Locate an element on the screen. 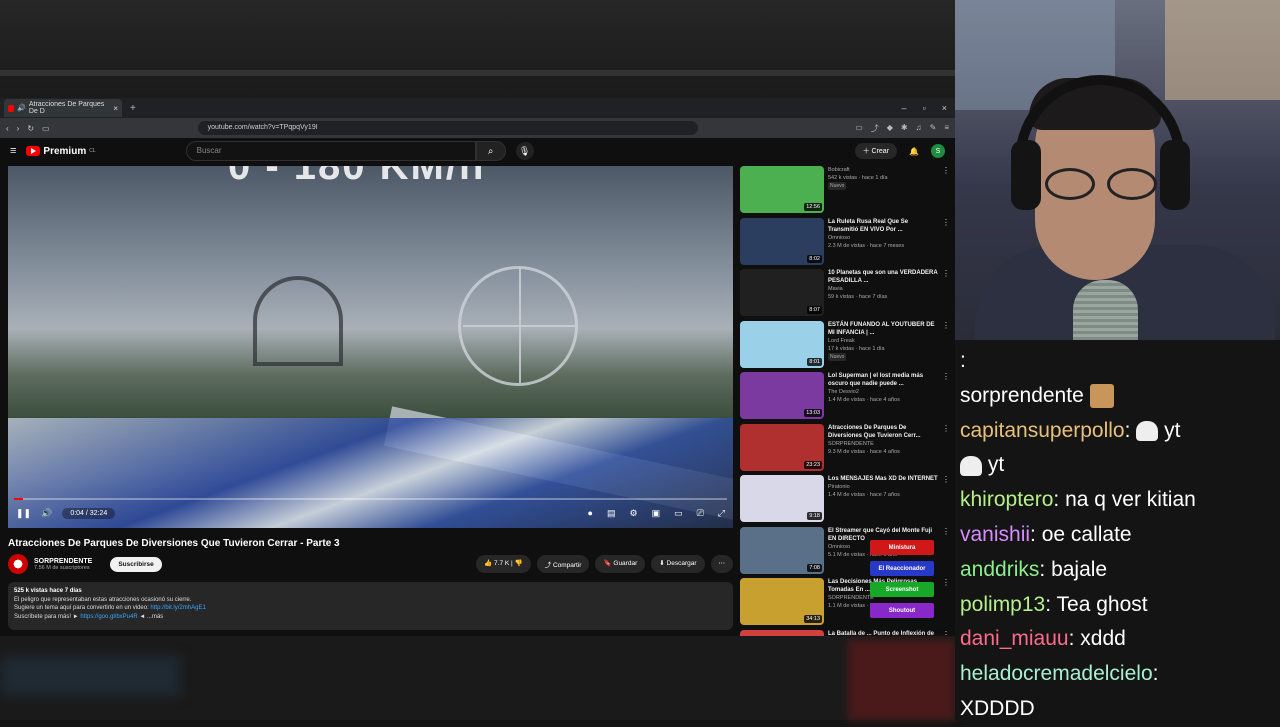 Image resolution: width=1280 pixels, height=727 pixels. autoplay-icon: ● is located at coordinates (590, 513).